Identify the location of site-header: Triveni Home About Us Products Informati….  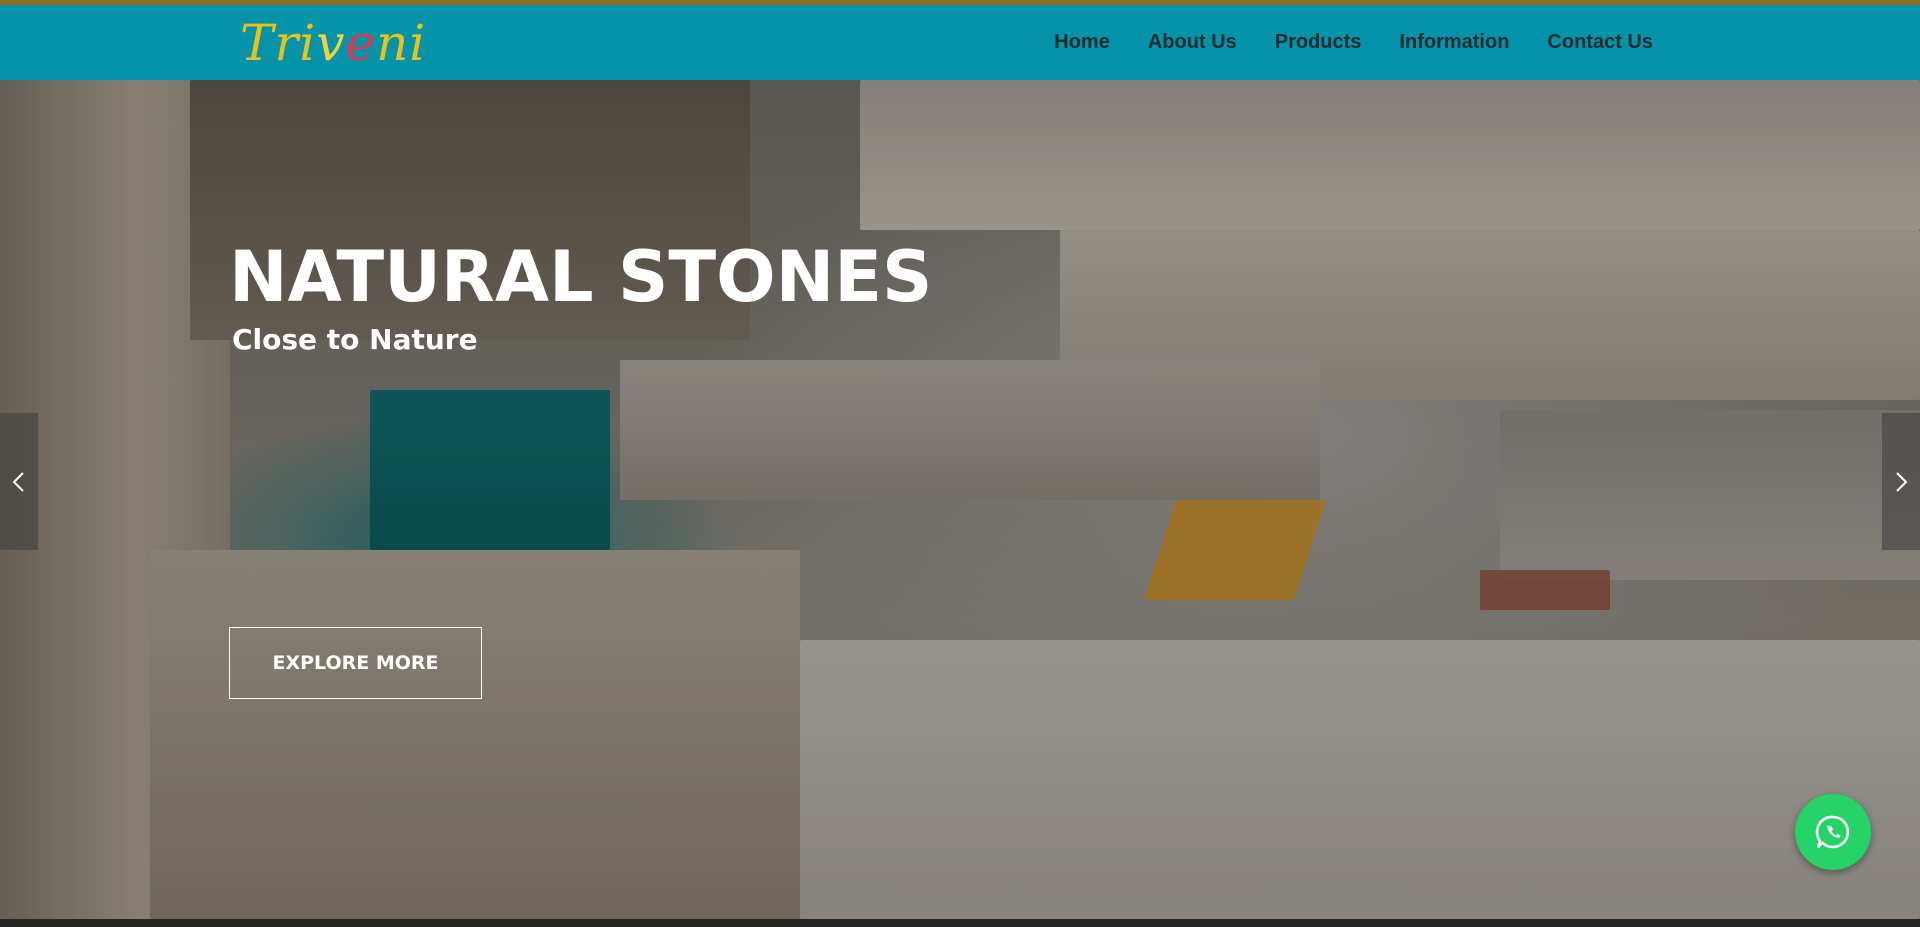
(960, 42).